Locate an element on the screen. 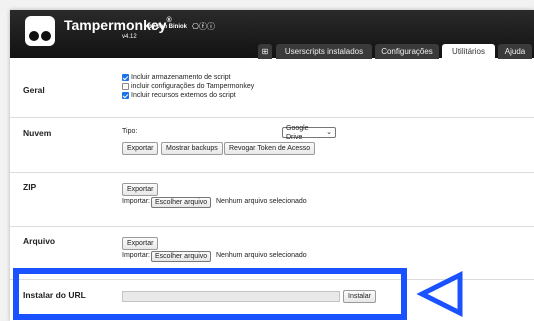 This screenshot has width=534, height=321. option-script-storage: Incluir armazenamento de script is located at coordinates (176, 77).